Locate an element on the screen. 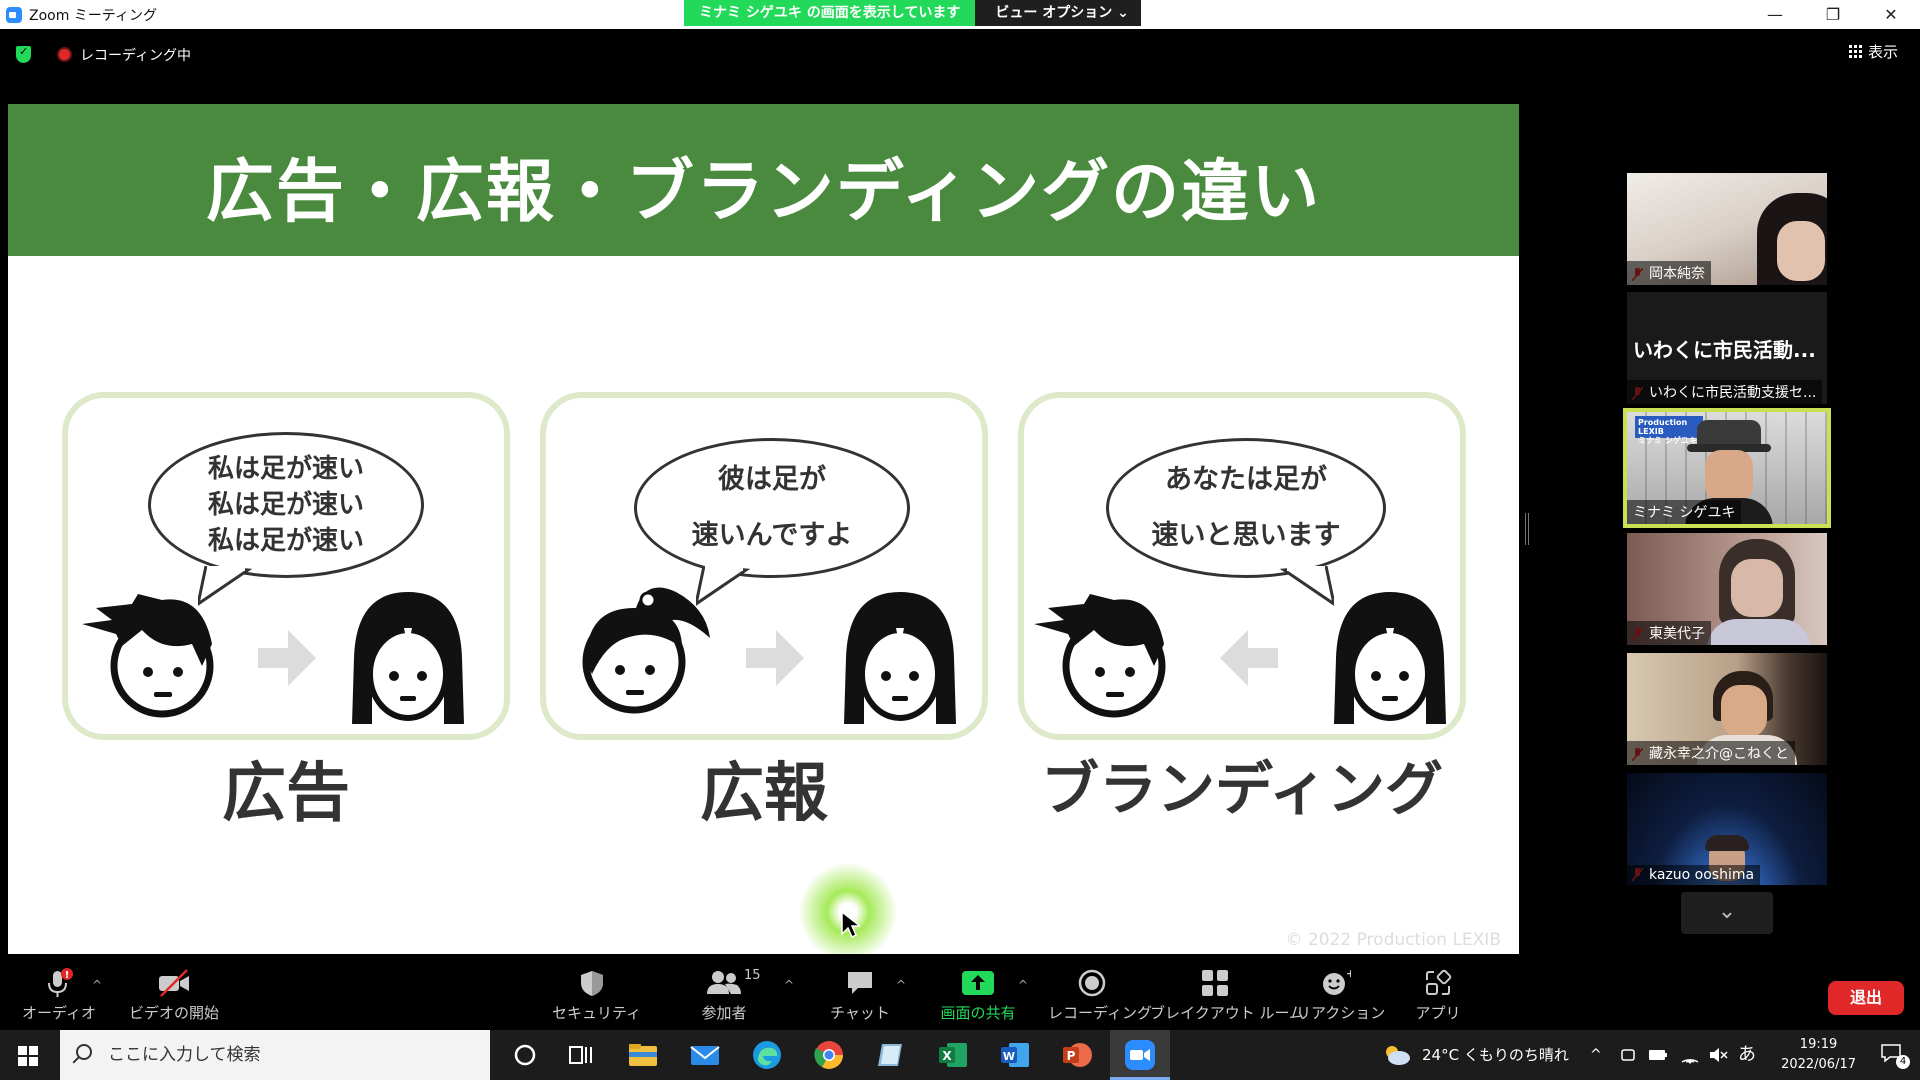 The image size is (1920, 1080). task-view-icon is located at coordinates (581, 1055).